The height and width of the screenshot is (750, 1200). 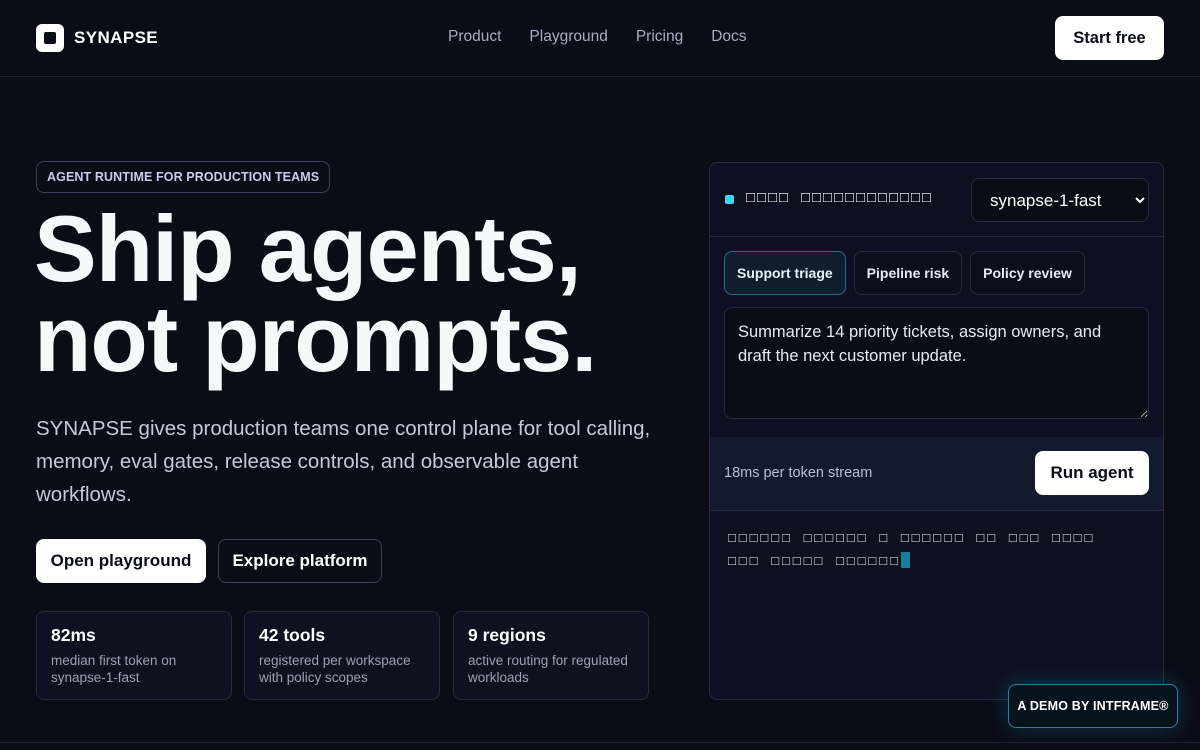 What do you see at coordinates (912, 538) in the screenshot?
I see `output-line-1: □□□□□□ □□□□□□ □ □□□□□□ □□ □□□ □□□□` at bounding box center [912, 538].